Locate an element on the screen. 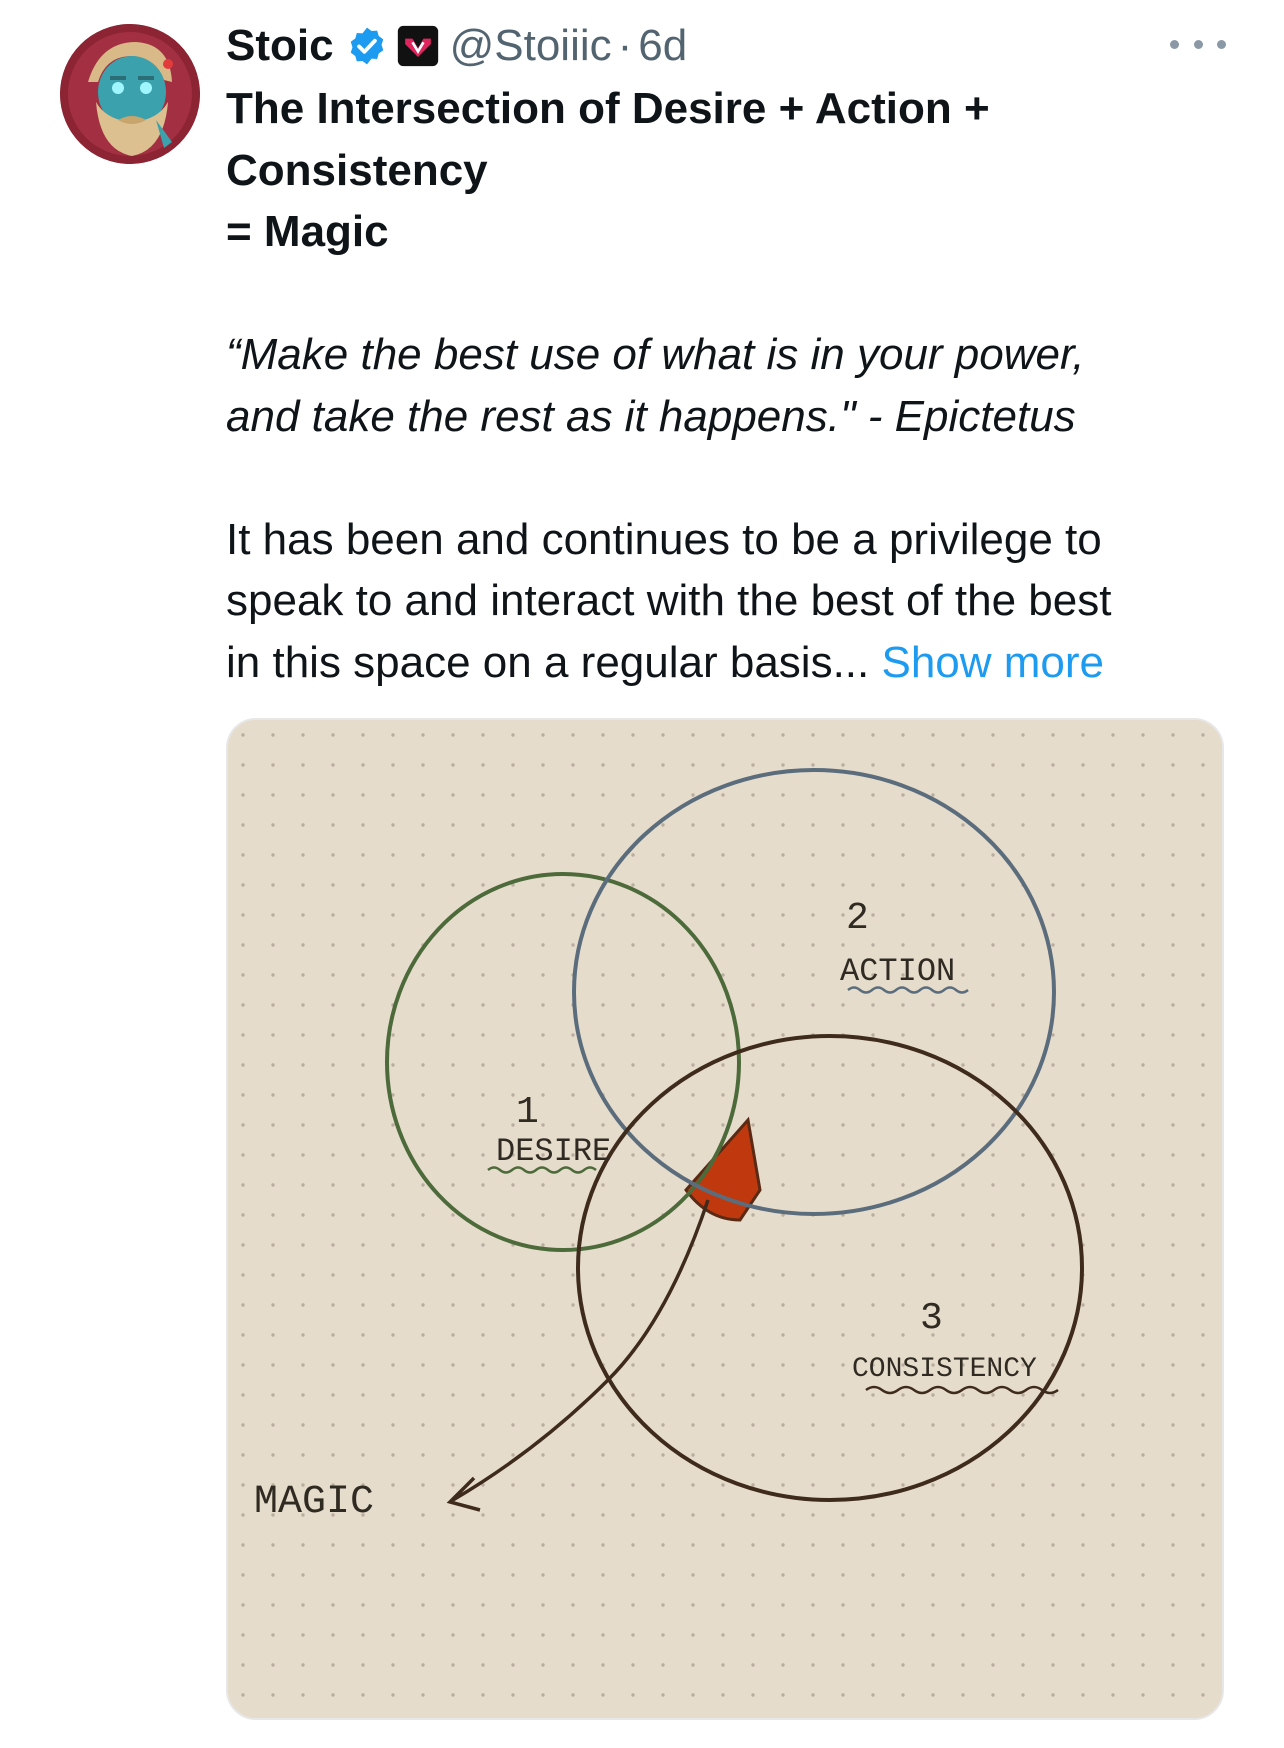 This screenshot has width=1284, height=1748. avatar is located at coordinates (130, 94).